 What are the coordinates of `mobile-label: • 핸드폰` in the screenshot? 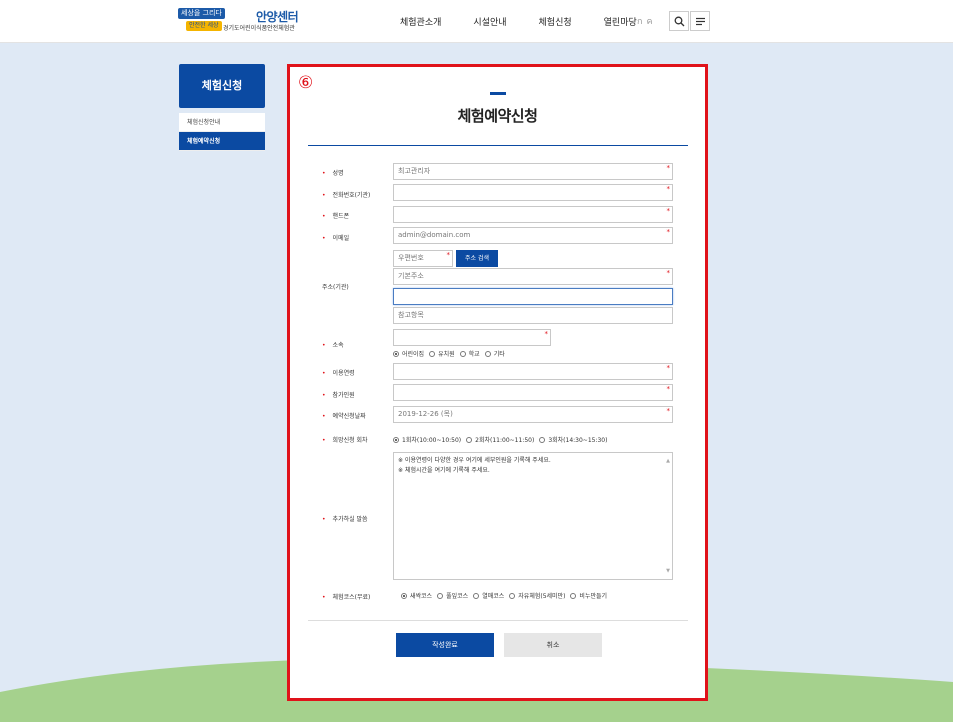 It's located at (336, 216).